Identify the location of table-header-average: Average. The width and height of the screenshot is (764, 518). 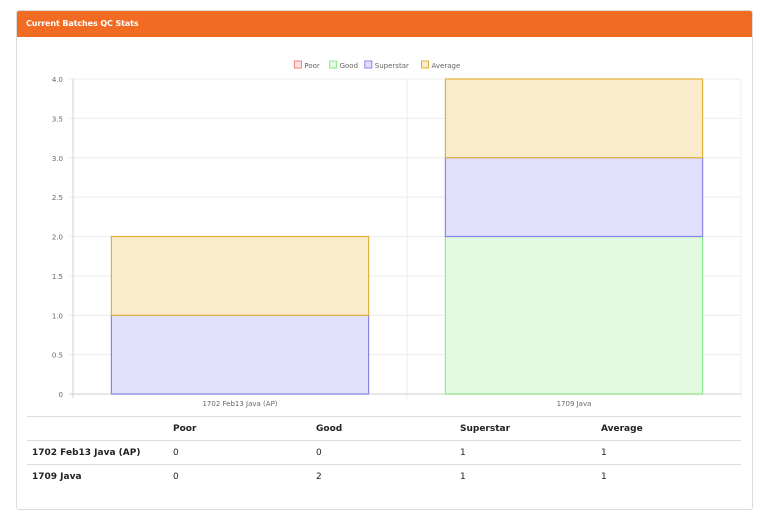
(671, 428).